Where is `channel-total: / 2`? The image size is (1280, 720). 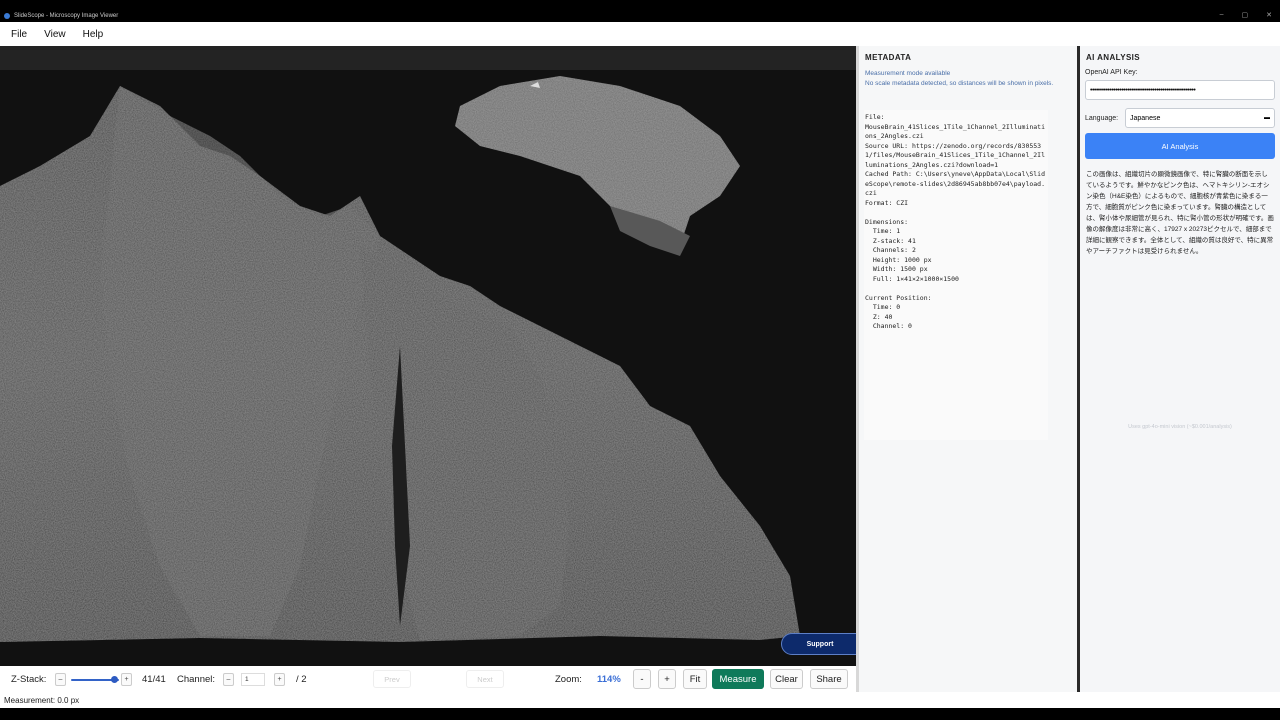
channel-total: / 2 is located at coordinates (301, 679).